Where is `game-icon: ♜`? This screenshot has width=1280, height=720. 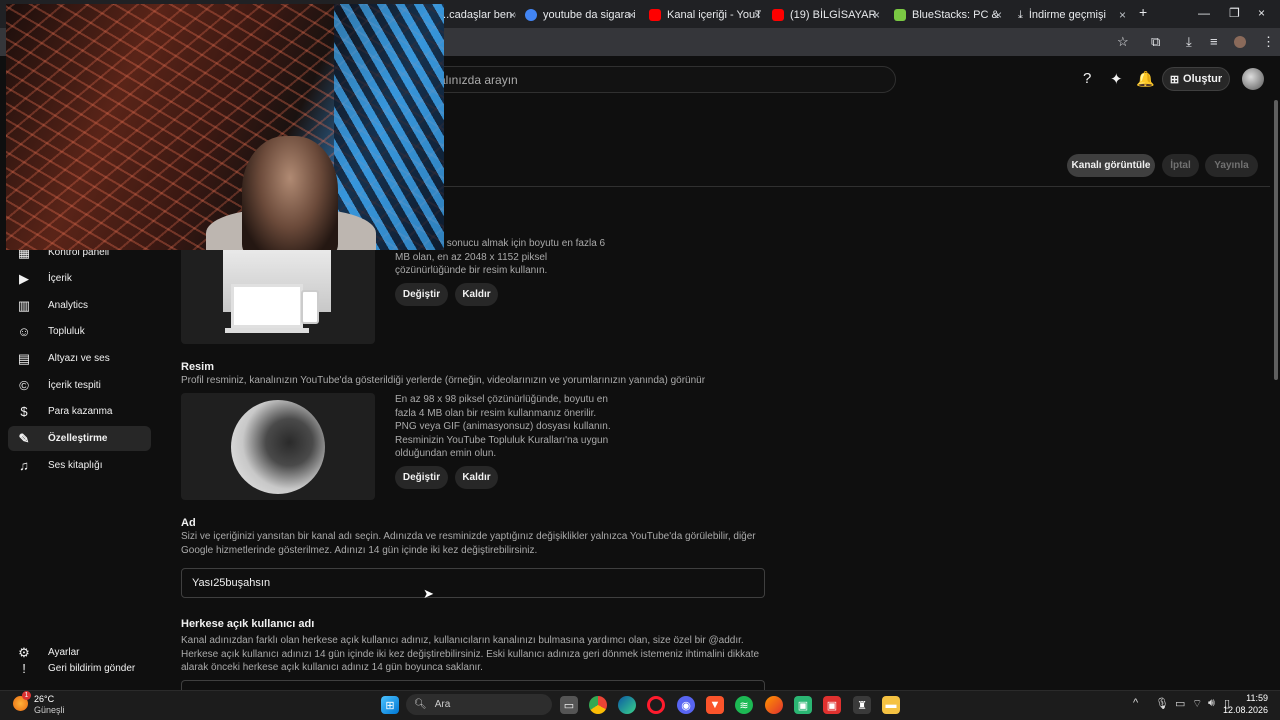 game-icon: ♜ is located at coordinates (862, 705).